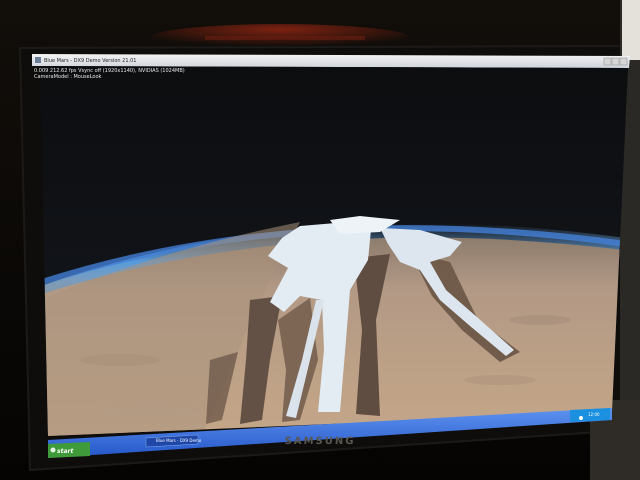 Image resolution: width=640 pixels, height=480 pixels. What do you see at coordinates (607, 61) in the screenshot?
I see `minimize-icon` at bounding box center [607, 61].